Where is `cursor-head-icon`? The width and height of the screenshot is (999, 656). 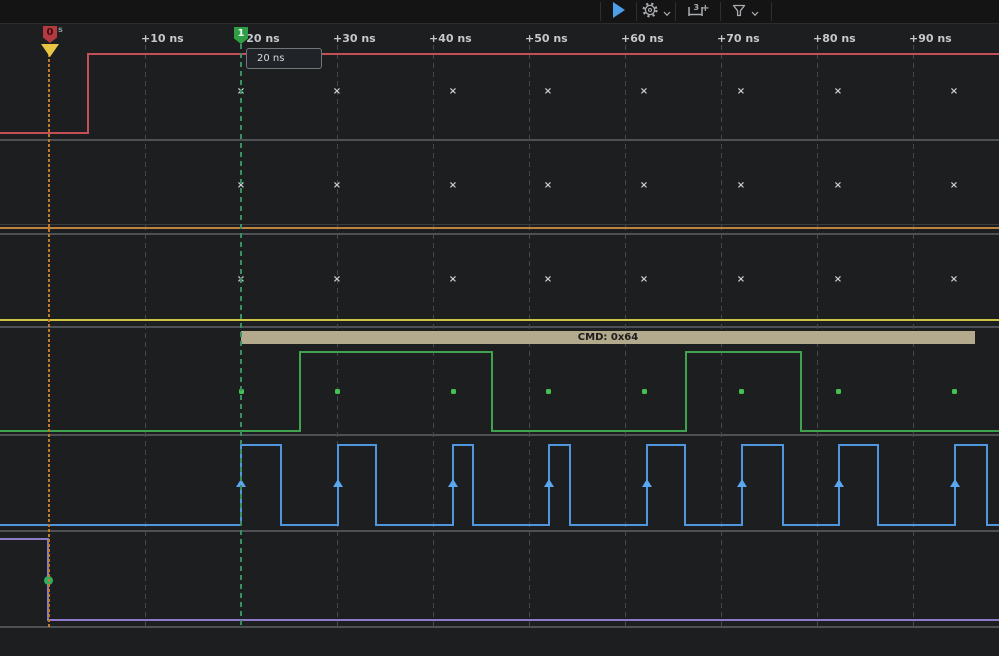 cursor-head-icon is located at coordinates (50, 50).